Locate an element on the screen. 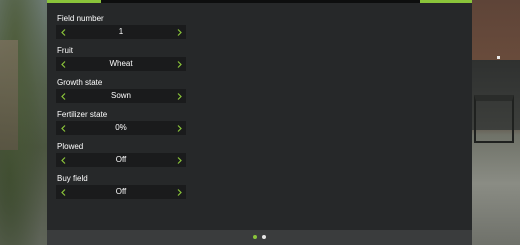 This screenshot has height=245, width=520. growth-state-selector: Sown is located at coordinates (121, 96).